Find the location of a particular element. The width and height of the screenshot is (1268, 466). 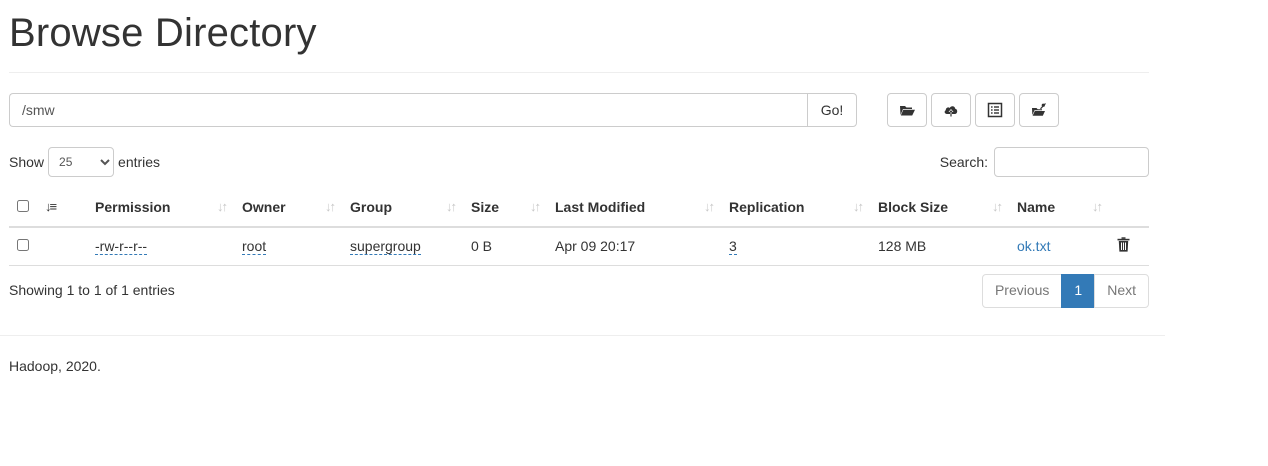

pagination: Previous 1 Next is located at coordinates (1065, 291).